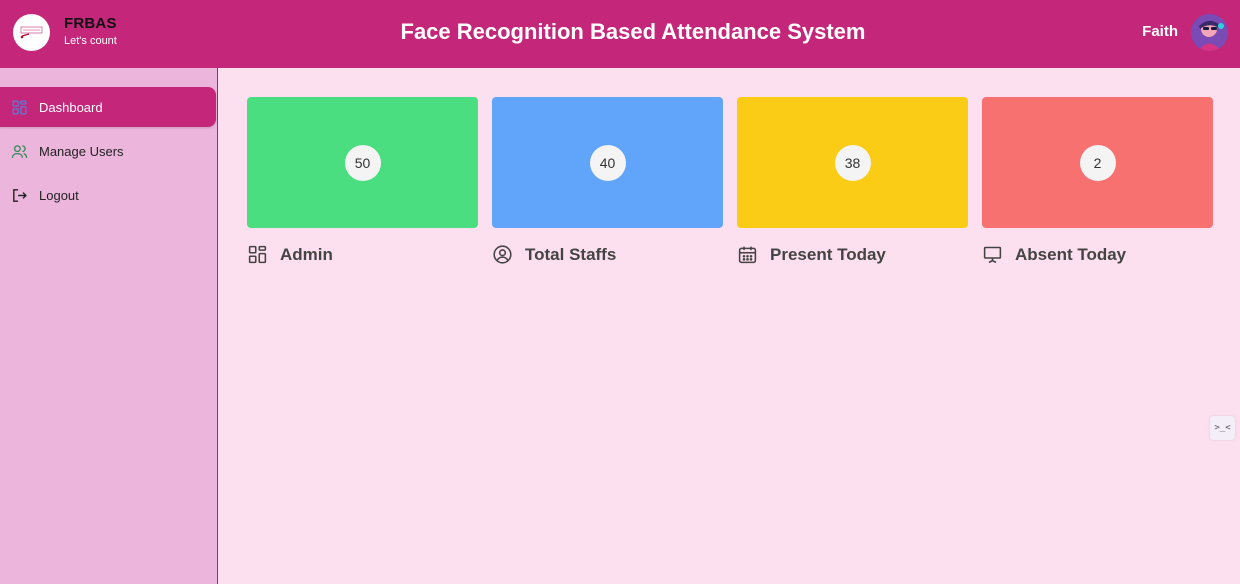 The height and width of the screenshot is (584, 1240). I want to click on count-badge: 50, so click(362, 162).